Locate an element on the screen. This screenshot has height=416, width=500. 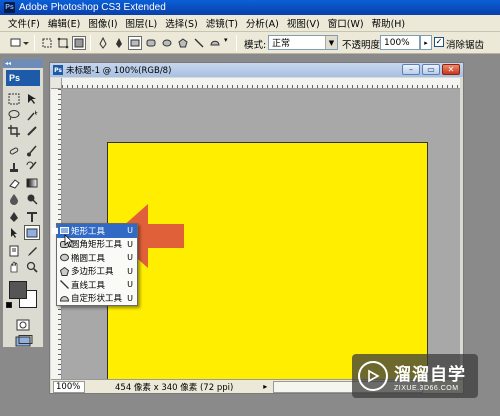
magic-wand-icon is located at coordinates (32, 114).